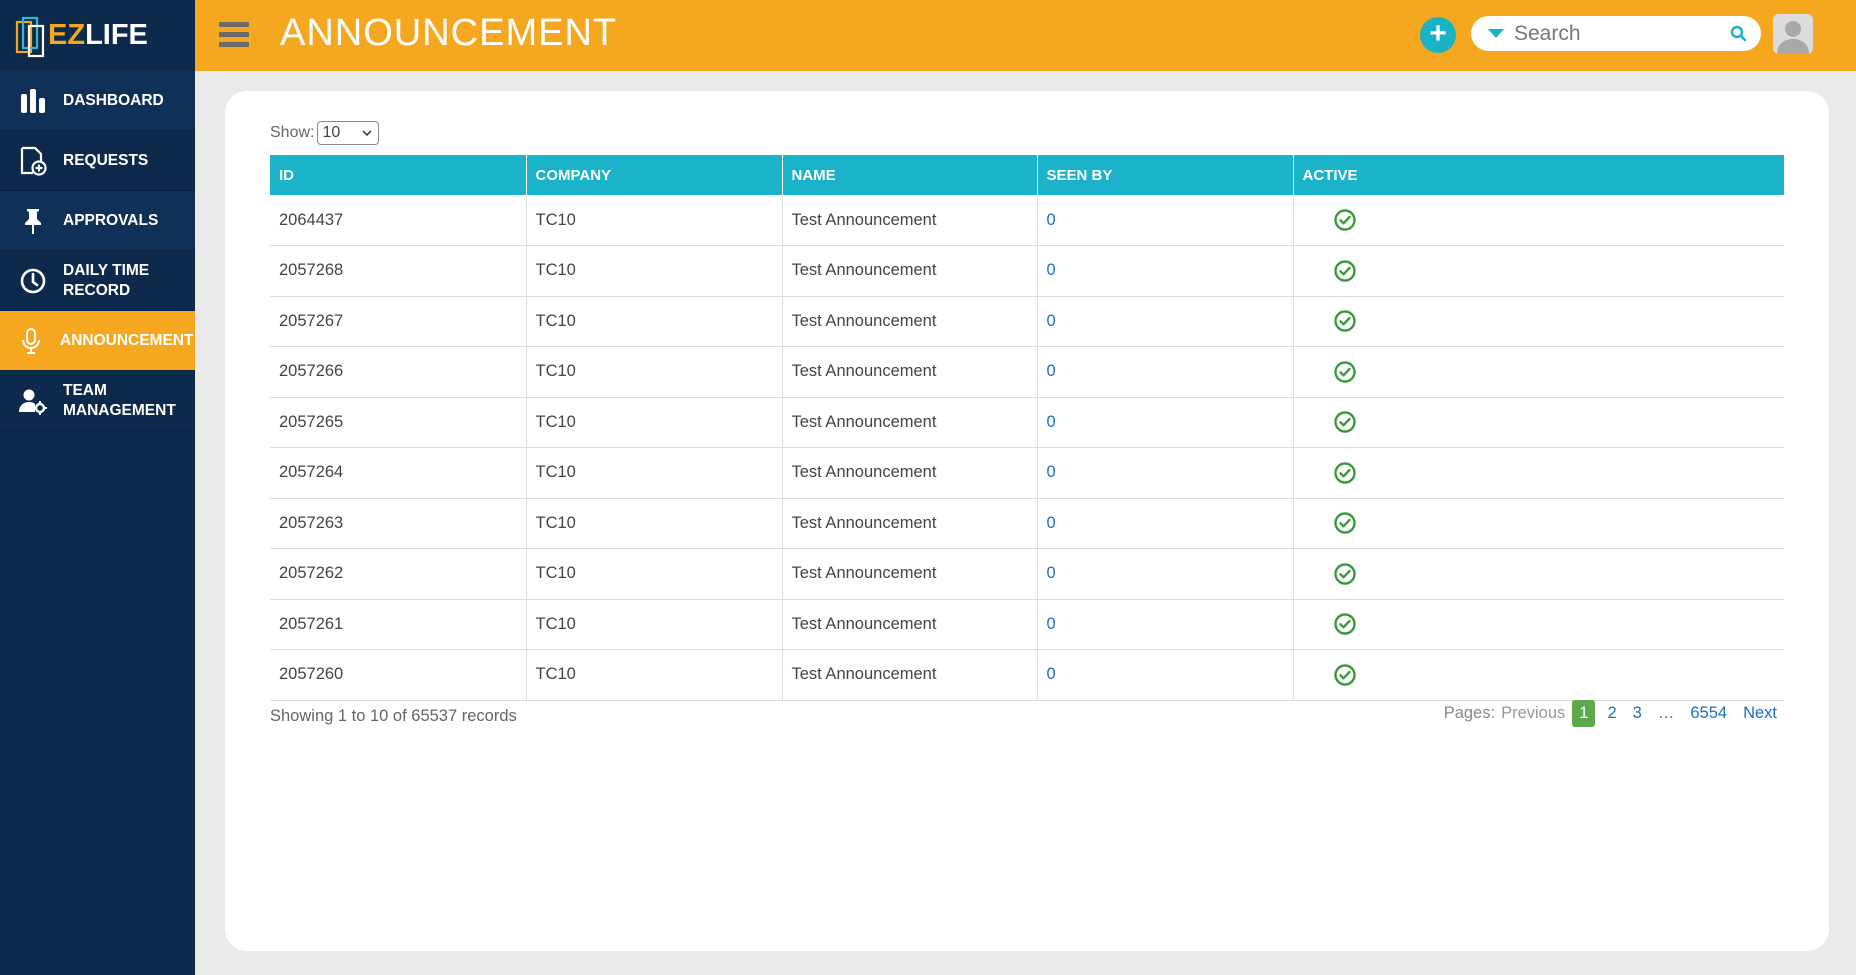  Describe the element at coordinates (97, 401) in the screenshot. I see `sidebar-item-team-management: TEAM MANAGEMENT` at that location.